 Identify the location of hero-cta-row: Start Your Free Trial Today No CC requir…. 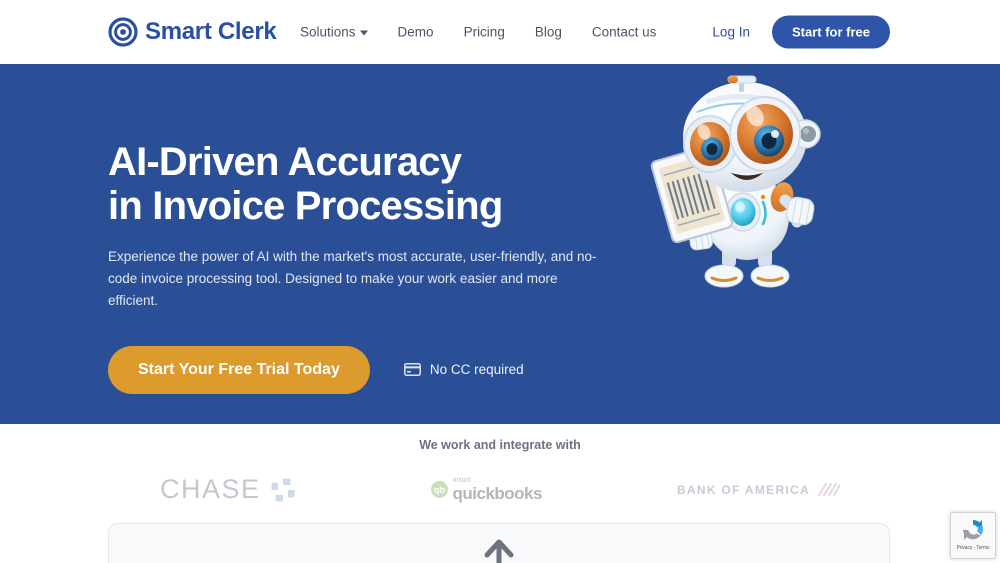
(368, 369).